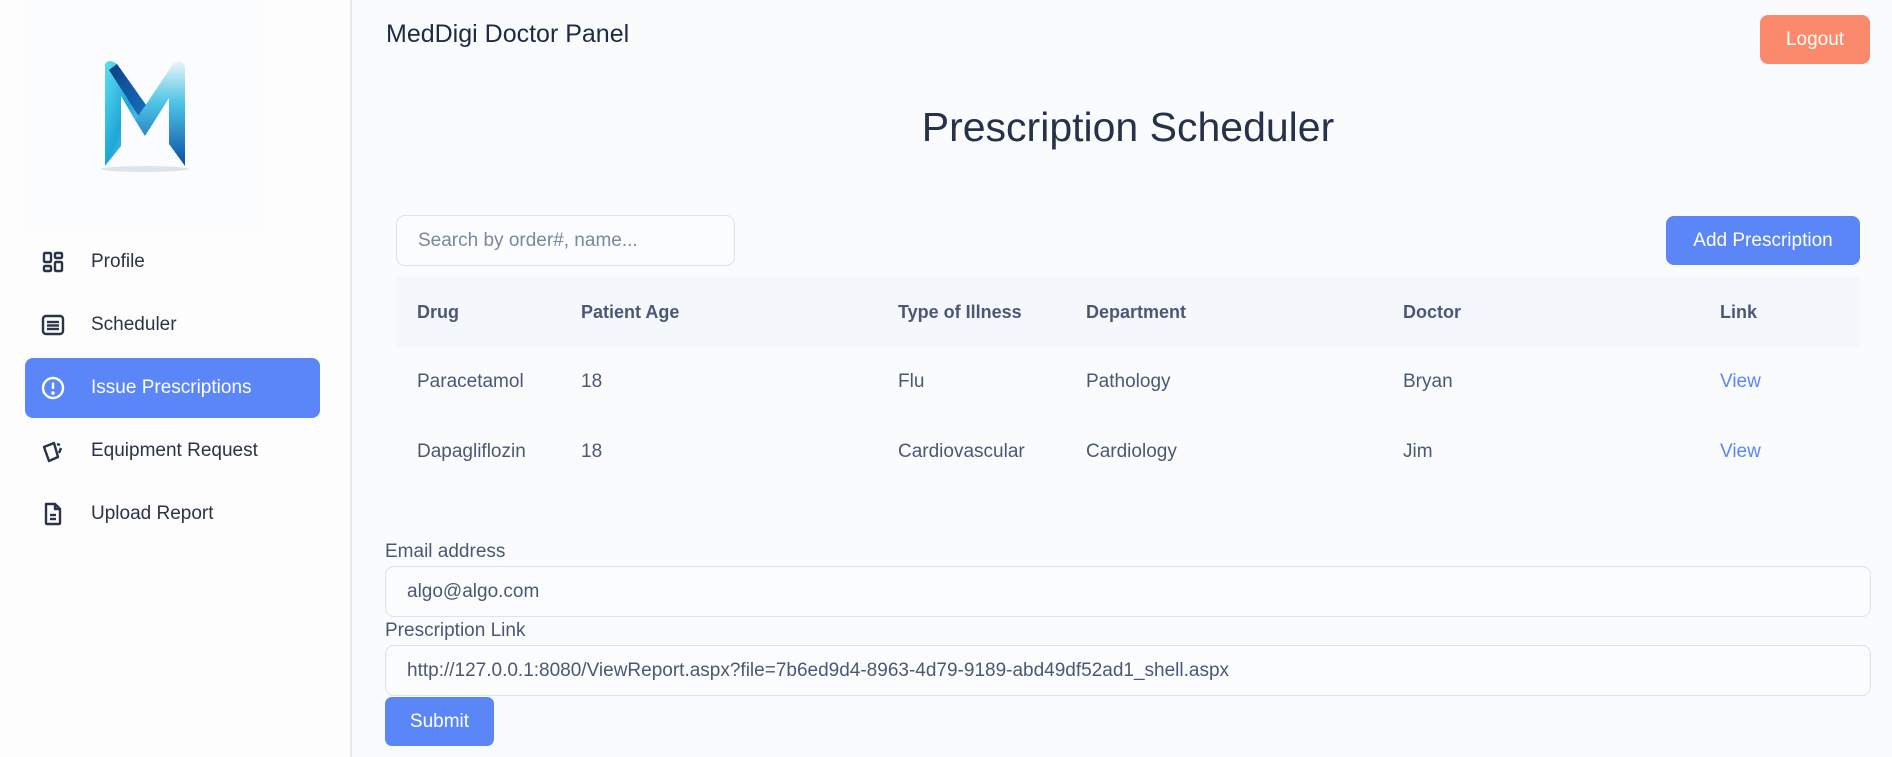 This screenshot has width=1892, height=757. Describe the element at coordinates (1128, 127) in the screenshot. I see `page-title: Prescription Scheduler` at that location.